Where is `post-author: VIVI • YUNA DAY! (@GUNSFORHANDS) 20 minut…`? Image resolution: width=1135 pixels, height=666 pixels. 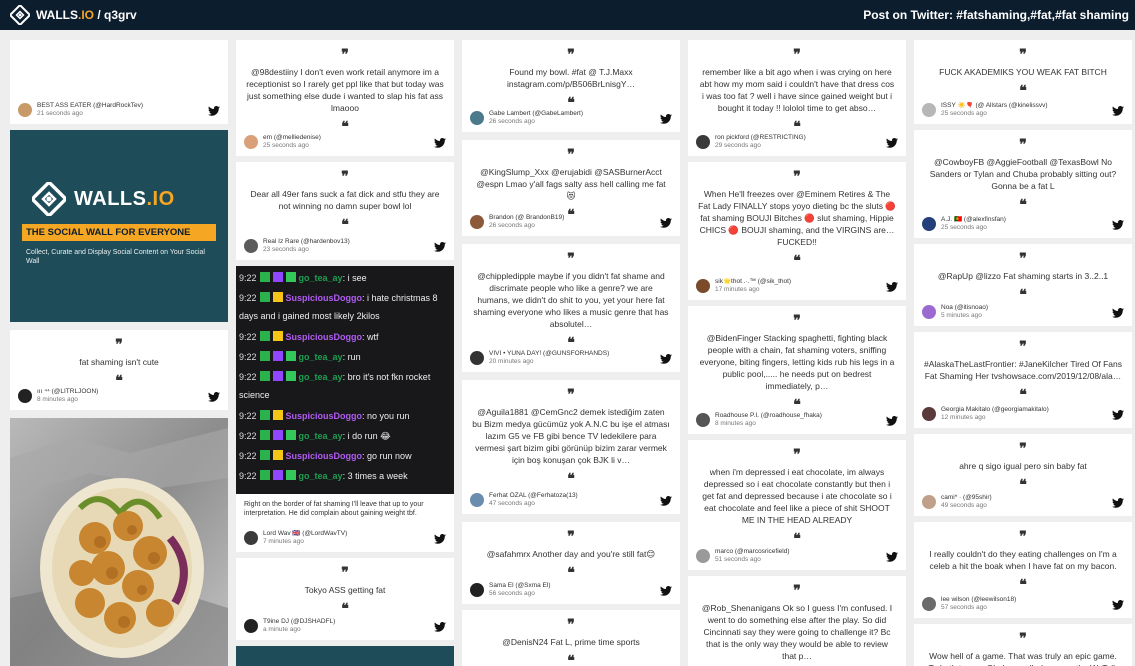 post-author: VIVI • YUNA DAY! (@GUNSFORHANDS) 20 minut… is located at coordinates (562, 358).